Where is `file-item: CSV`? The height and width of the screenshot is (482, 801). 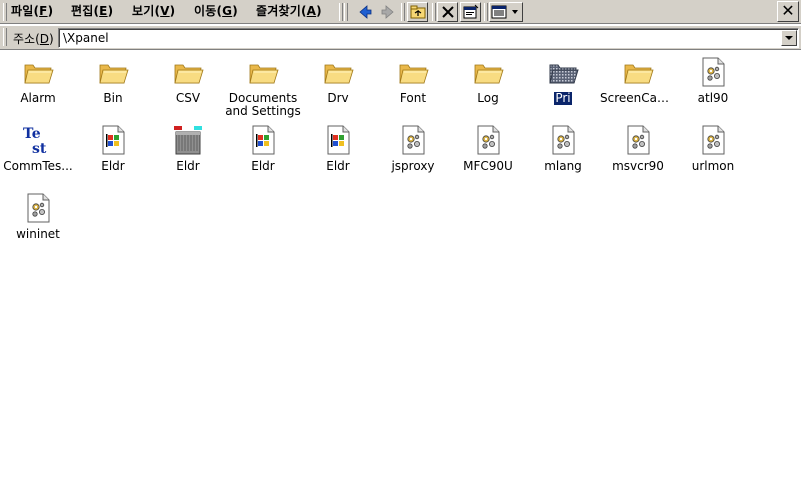 file-item: CSV is located at coordinates (188, 87).